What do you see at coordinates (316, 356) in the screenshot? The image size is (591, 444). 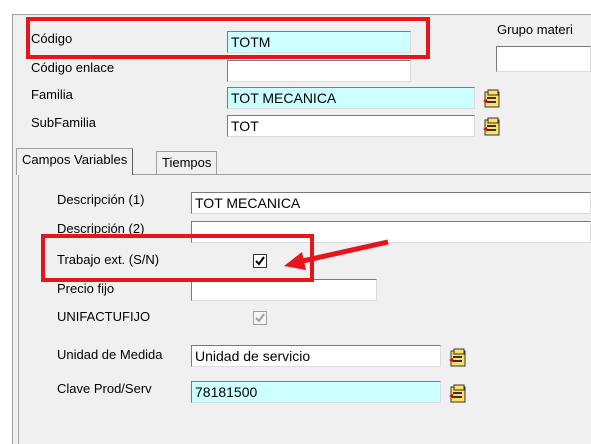 I see `unidad-medida-field: Unidad de servicio` at bounding box center [316, 356].